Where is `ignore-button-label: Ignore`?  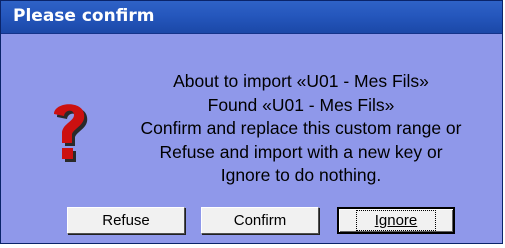
ignore-button-label: Ignore is located at coordinates (396, 220).